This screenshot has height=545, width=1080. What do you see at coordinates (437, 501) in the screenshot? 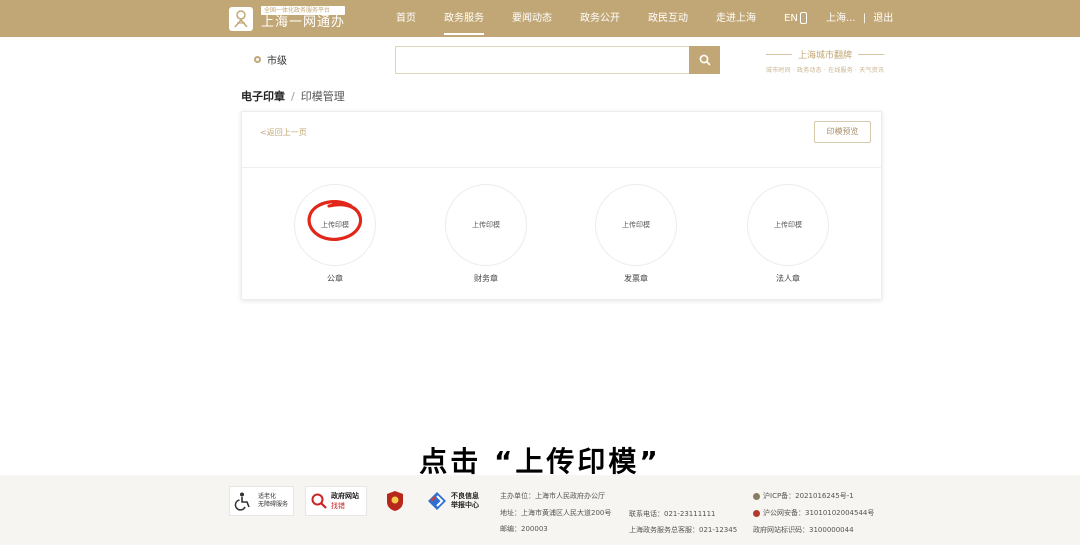
I see `report-center-icon` at bounding box center [437, 501].